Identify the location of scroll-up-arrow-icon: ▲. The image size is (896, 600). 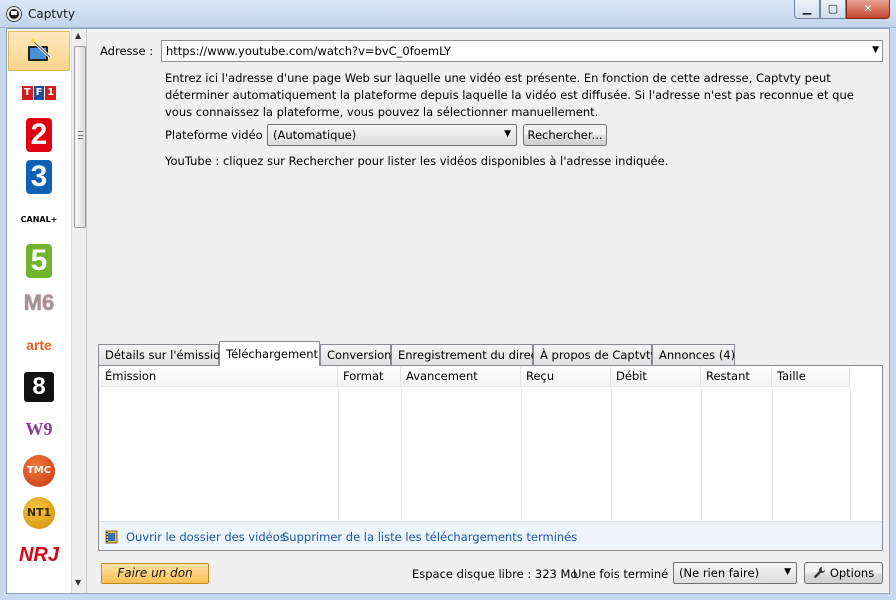
(78, 35).